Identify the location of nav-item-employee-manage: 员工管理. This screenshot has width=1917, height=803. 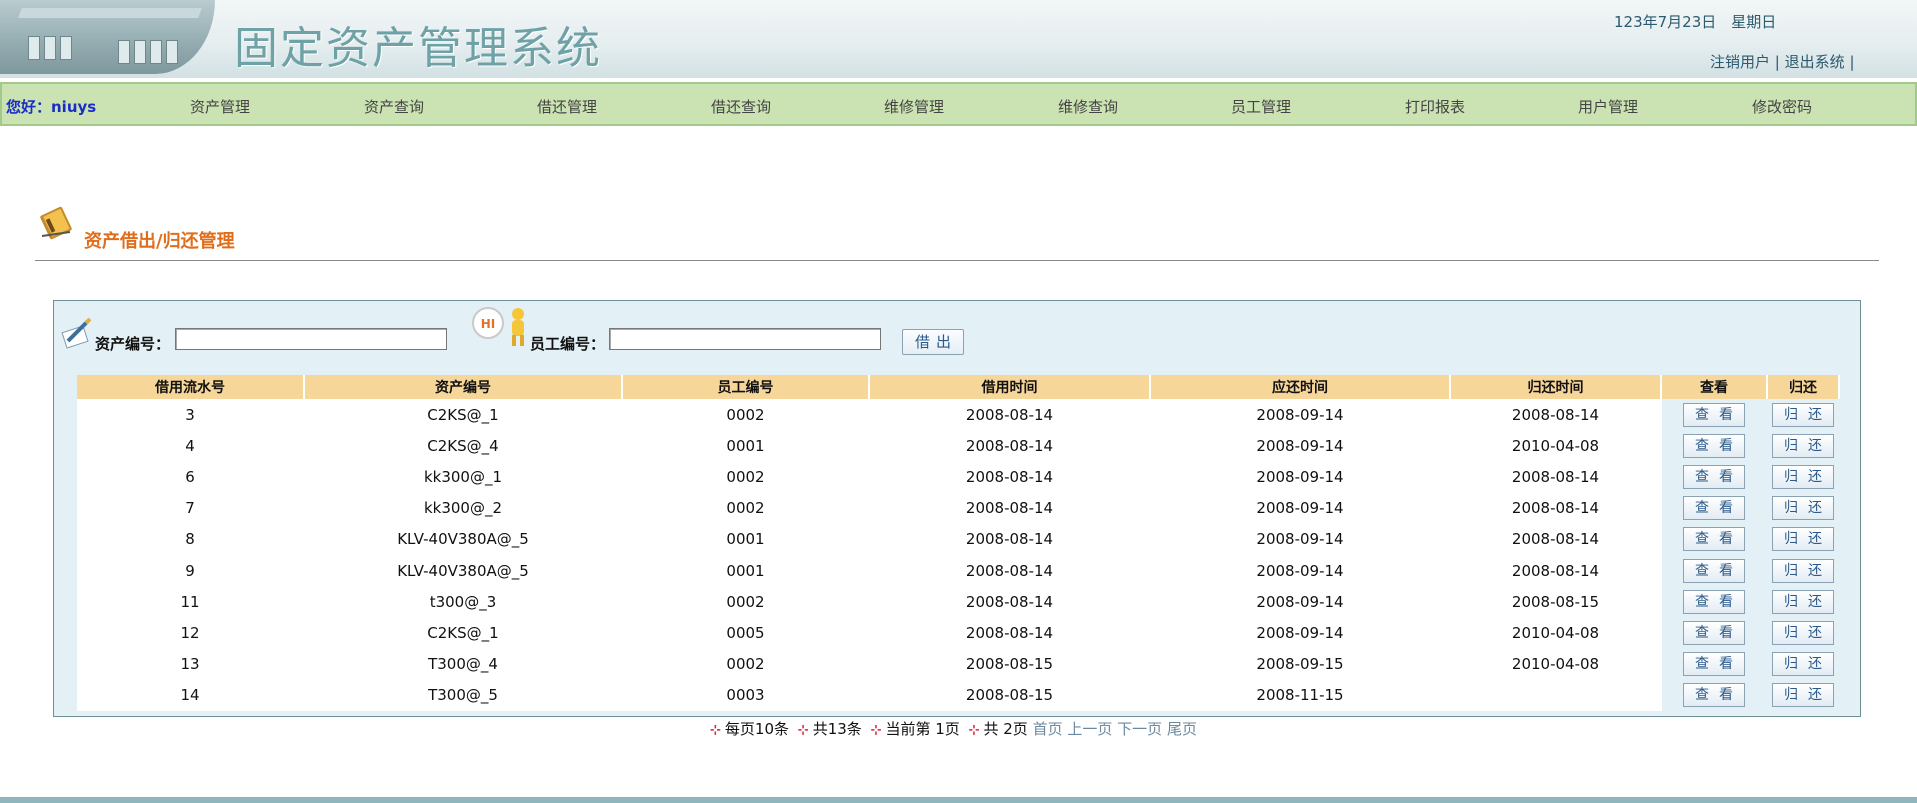
(1261, 106).